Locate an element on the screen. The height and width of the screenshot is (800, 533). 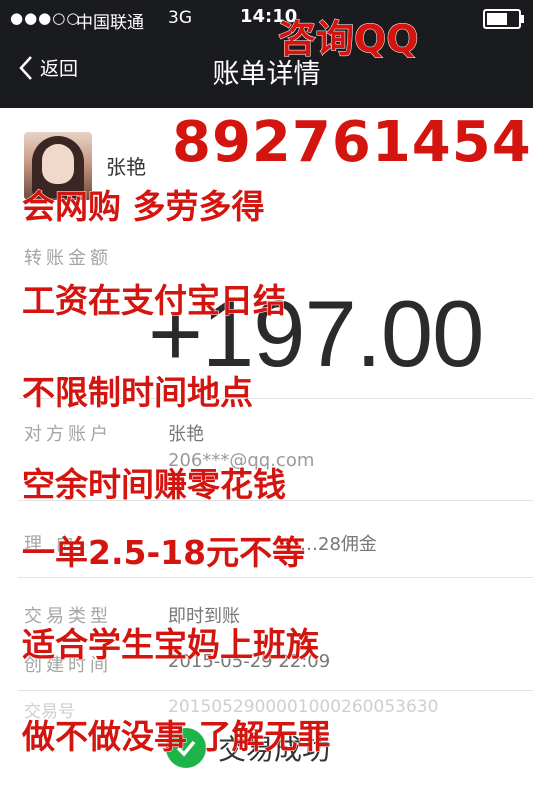
ad-line: 空余时间赚零花钱 is located at coordinates (154, 485).